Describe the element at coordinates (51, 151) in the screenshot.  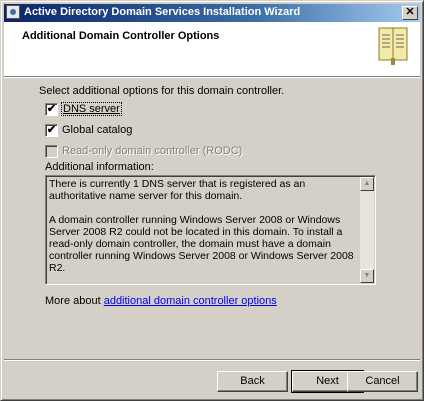
I see `checkbox-box` at that location.